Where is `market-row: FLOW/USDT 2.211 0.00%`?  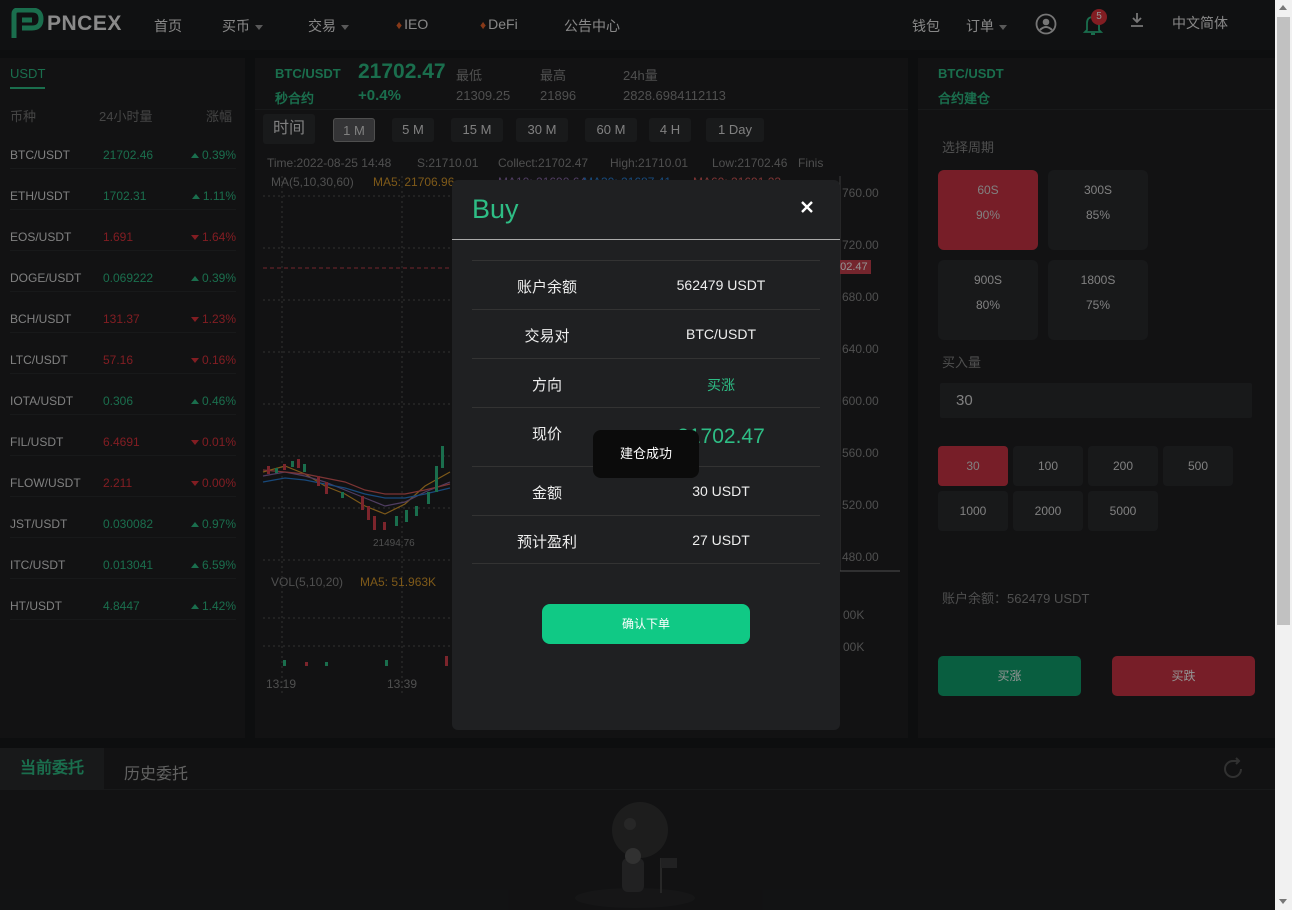 market-row: FLOW/USDT 2.211 0.00% is located at coordinates (123, 476).